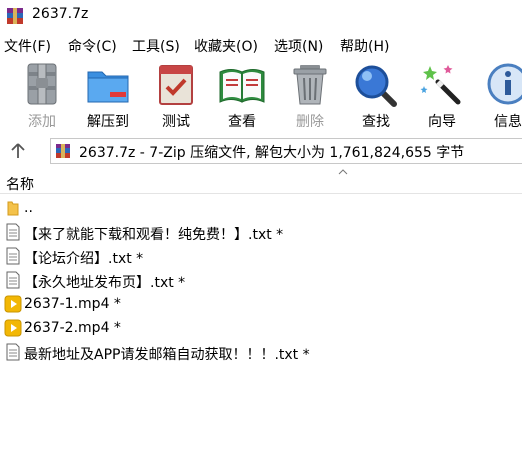  I want to click on test-button-label: 测试, so click(176, 122).